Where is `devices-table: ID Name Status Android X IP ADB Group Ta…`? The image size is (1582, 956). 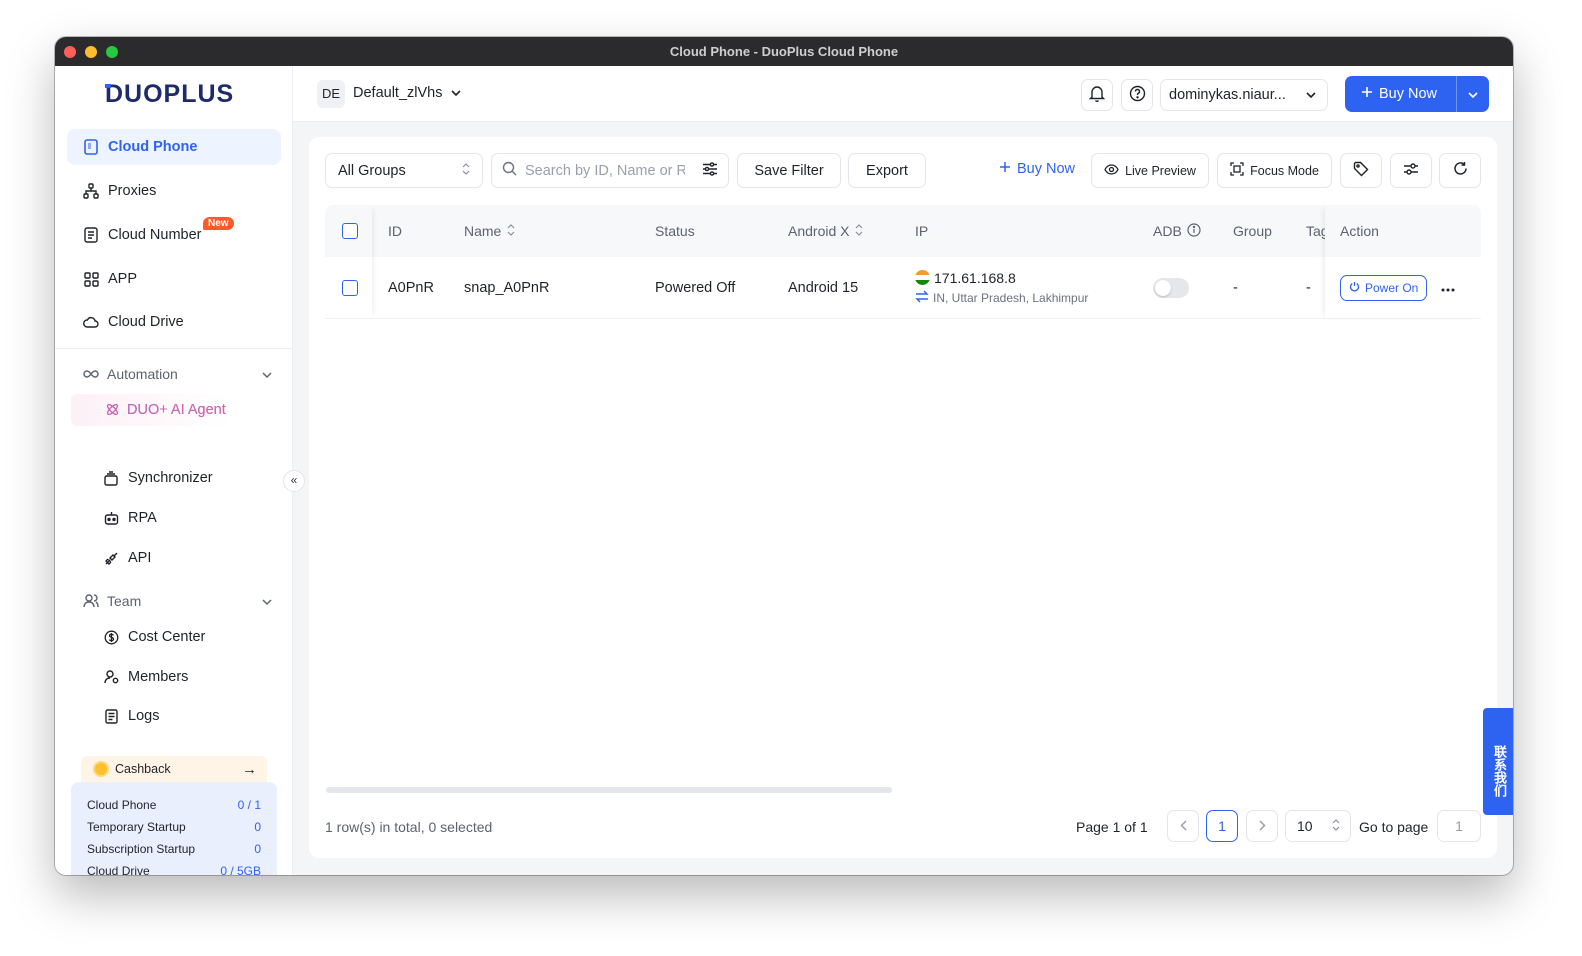 devices-table: ID Name Status Android X IP ADB Group Ta… is located at coordinates (903, 262).